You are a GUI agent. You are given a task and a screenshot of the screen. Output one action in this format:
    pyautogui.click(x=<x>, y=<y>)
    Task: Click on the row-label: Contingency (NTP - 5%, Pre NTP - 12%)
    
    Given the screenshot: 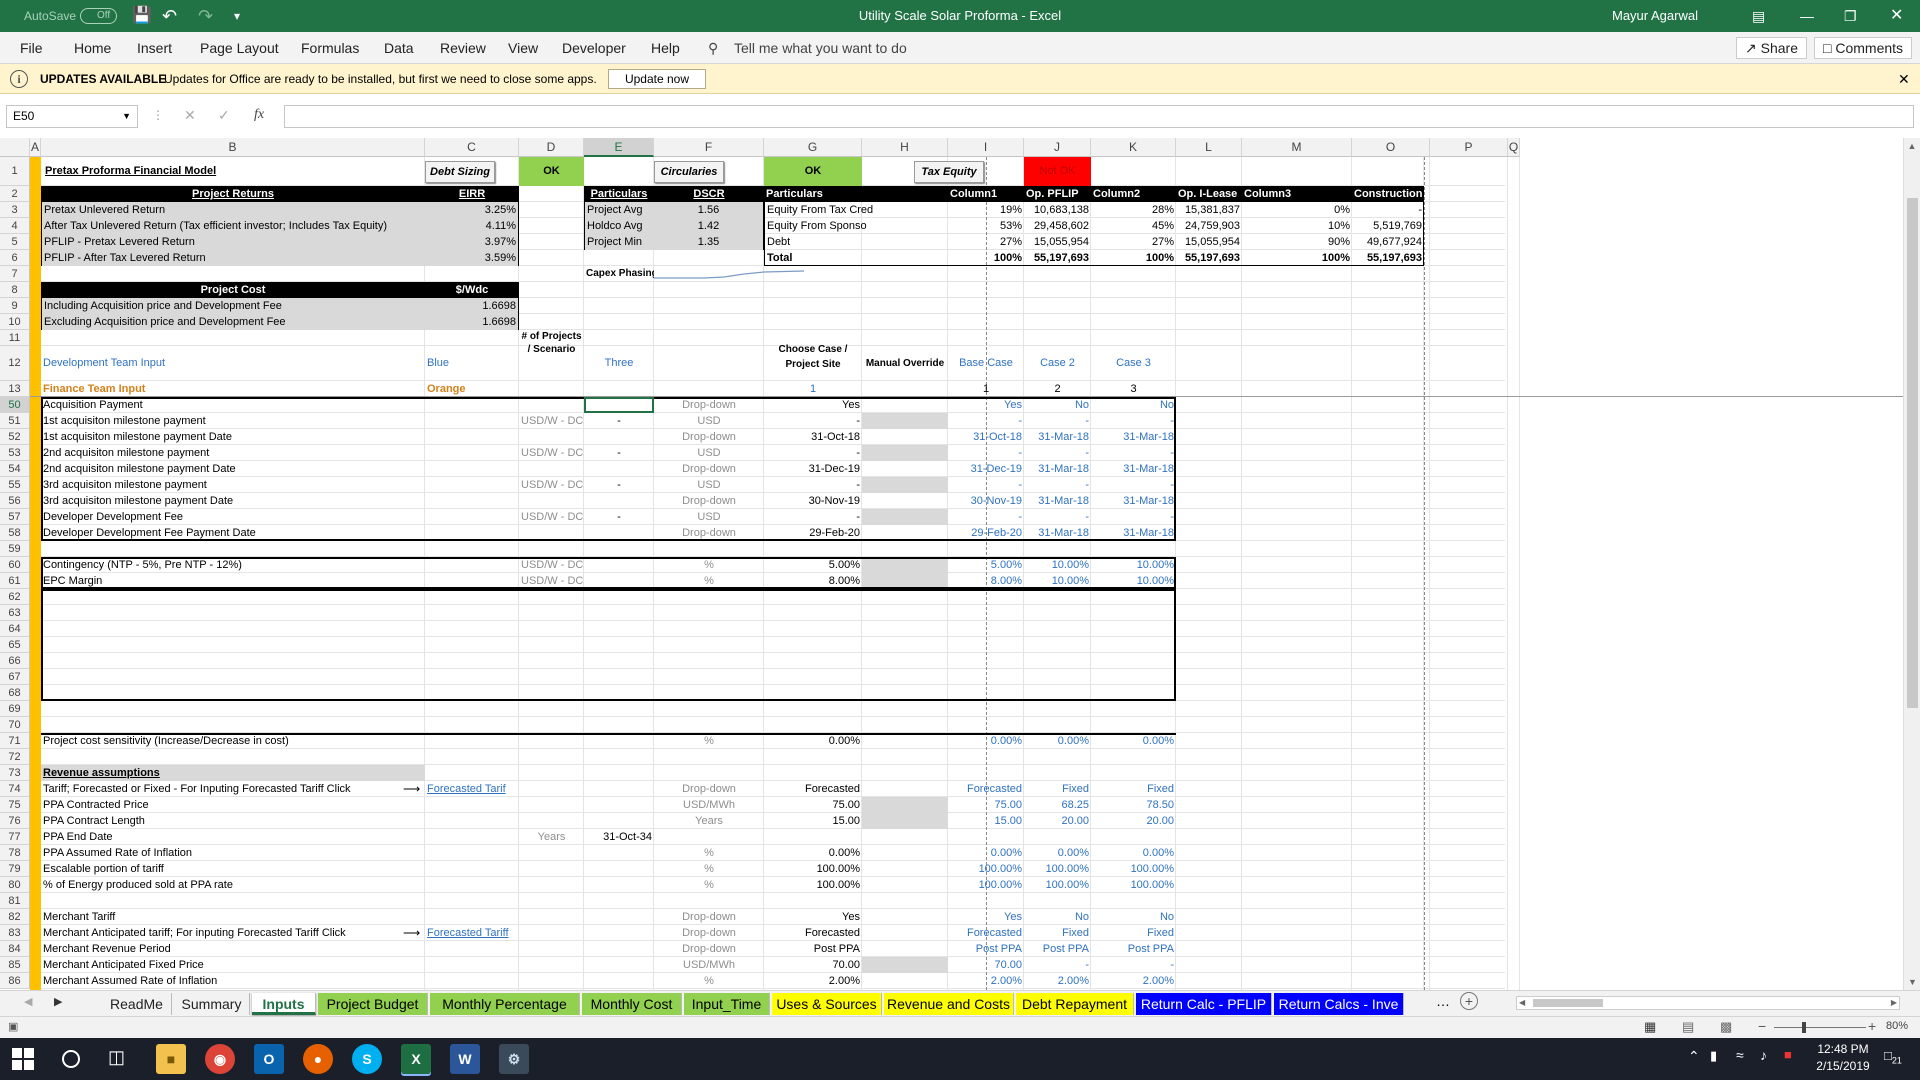 What is the action you would take?
    pyautogui.click(x=233, y=565)
    